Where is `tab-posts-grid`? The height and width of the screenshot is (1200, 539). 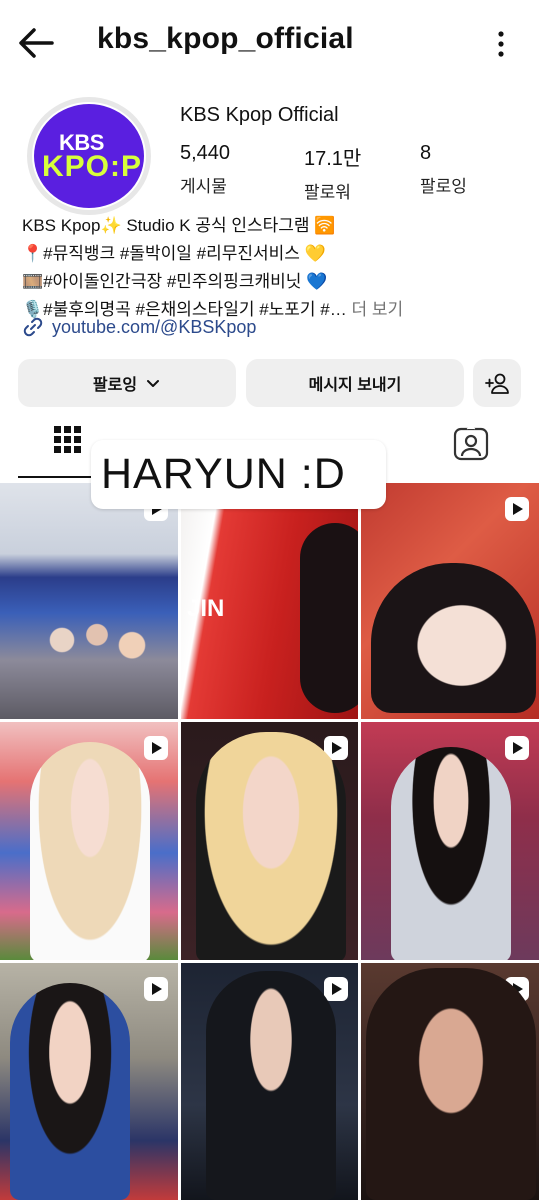 tab-posts-grid is located at coordinates (68, 442).